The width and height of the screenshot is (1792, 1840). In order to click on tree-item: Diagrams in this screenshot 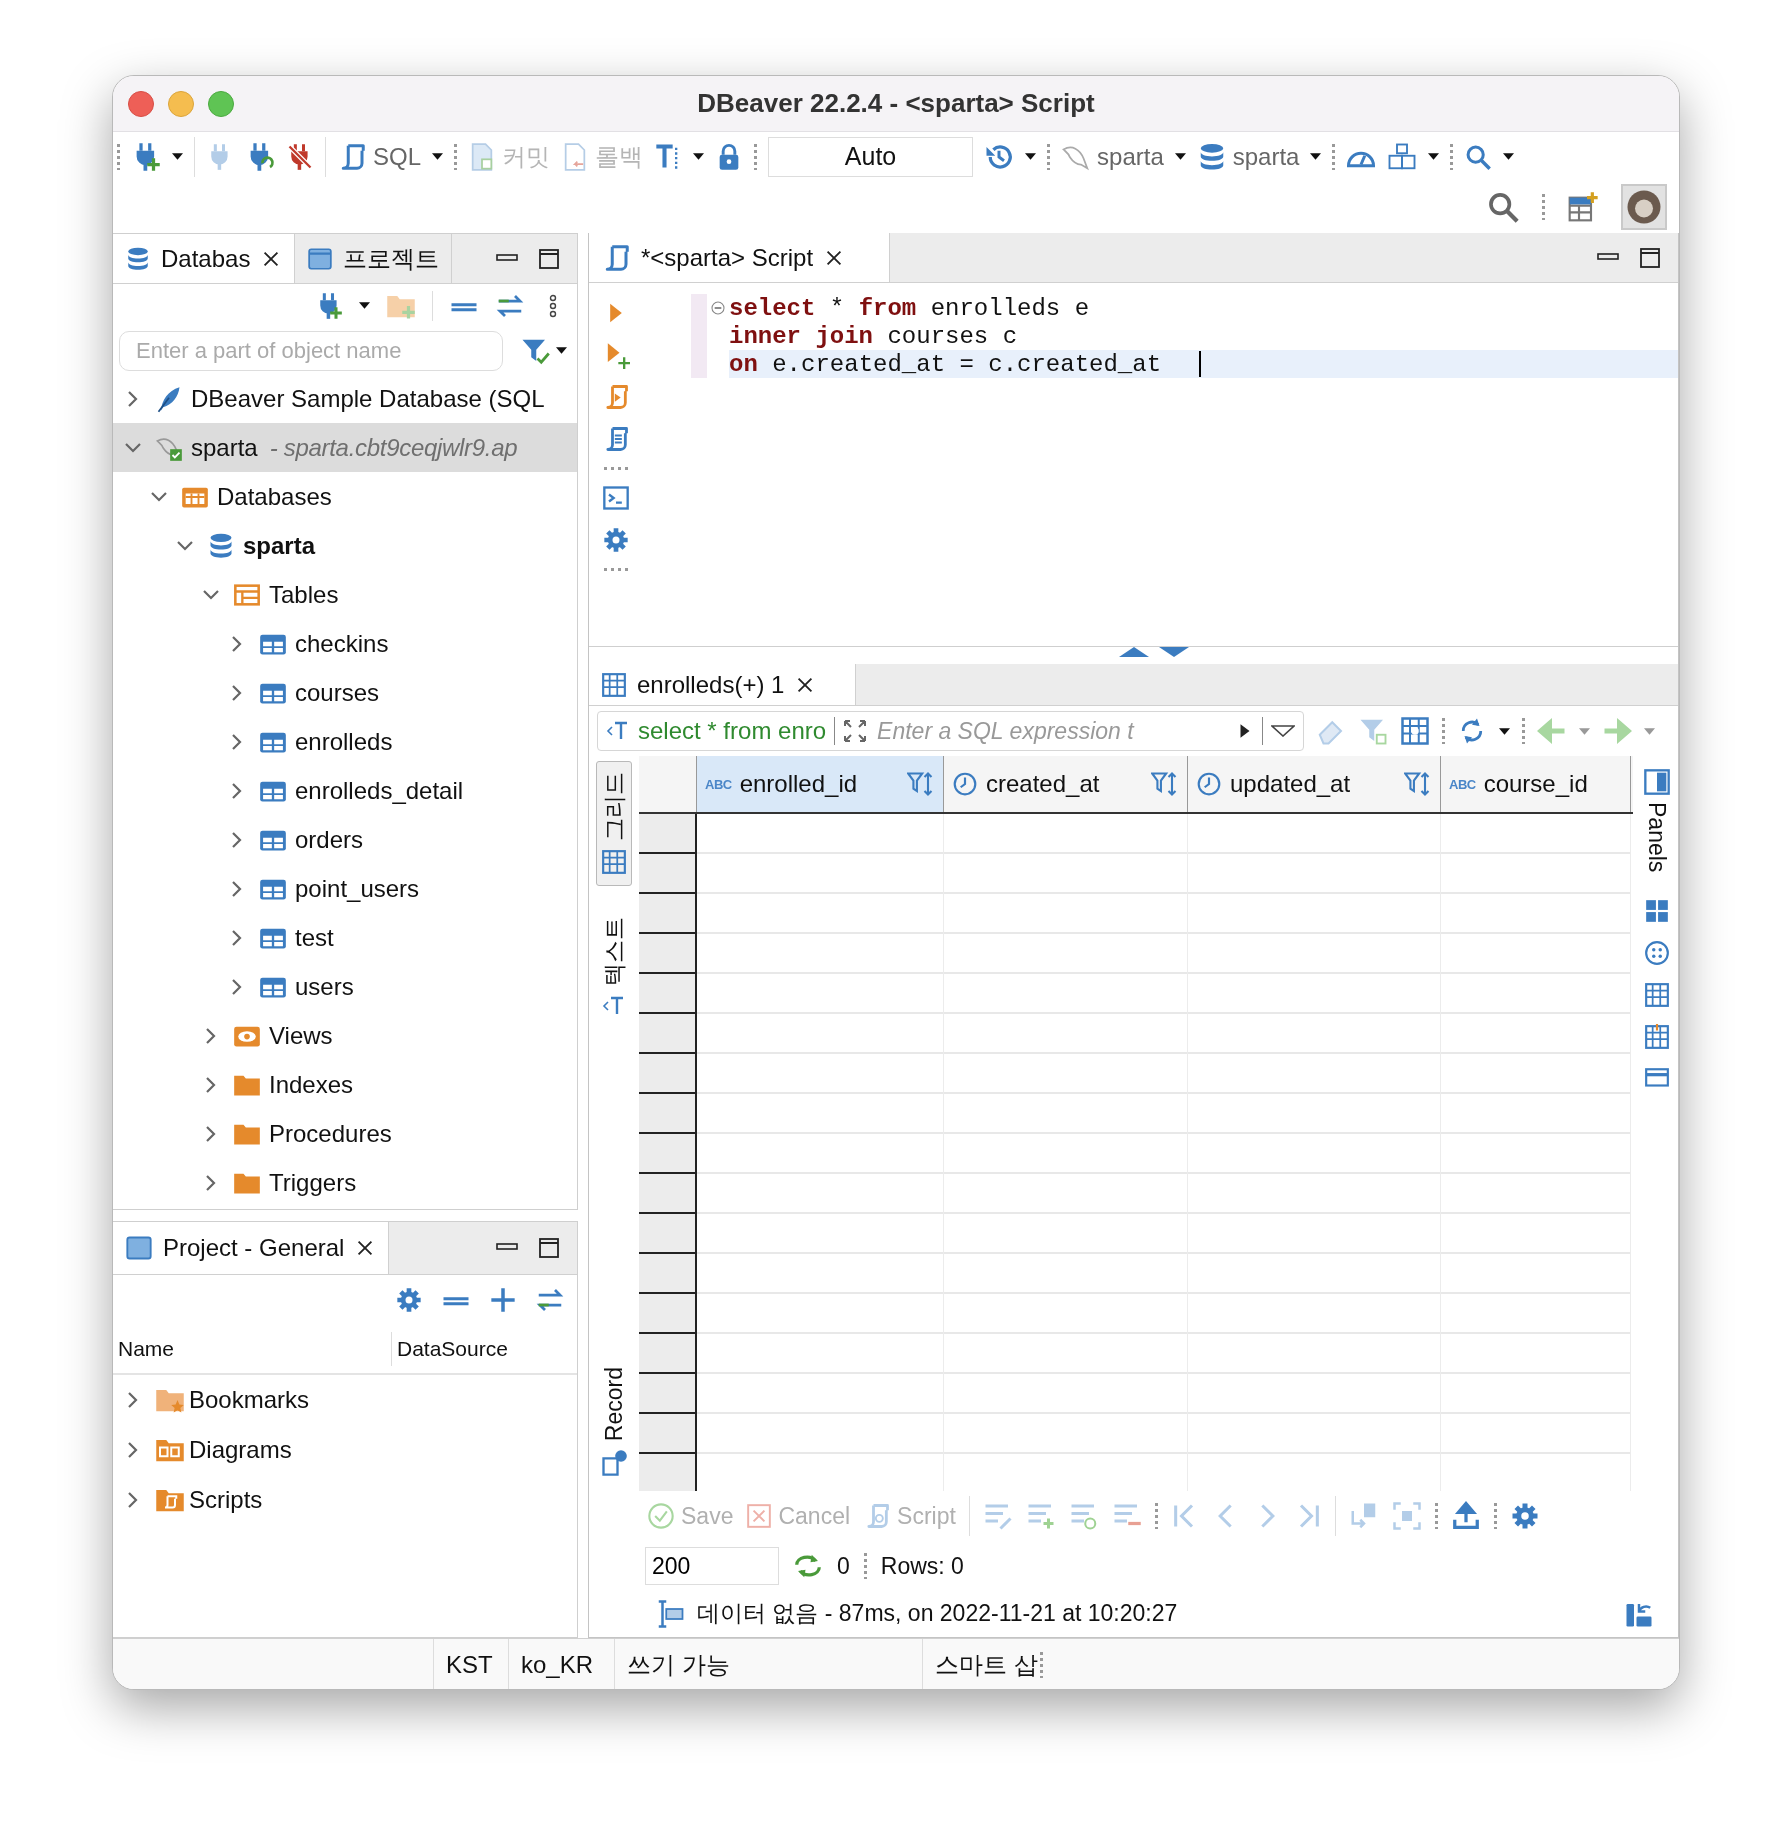, I will do `click(345, 1450)`.